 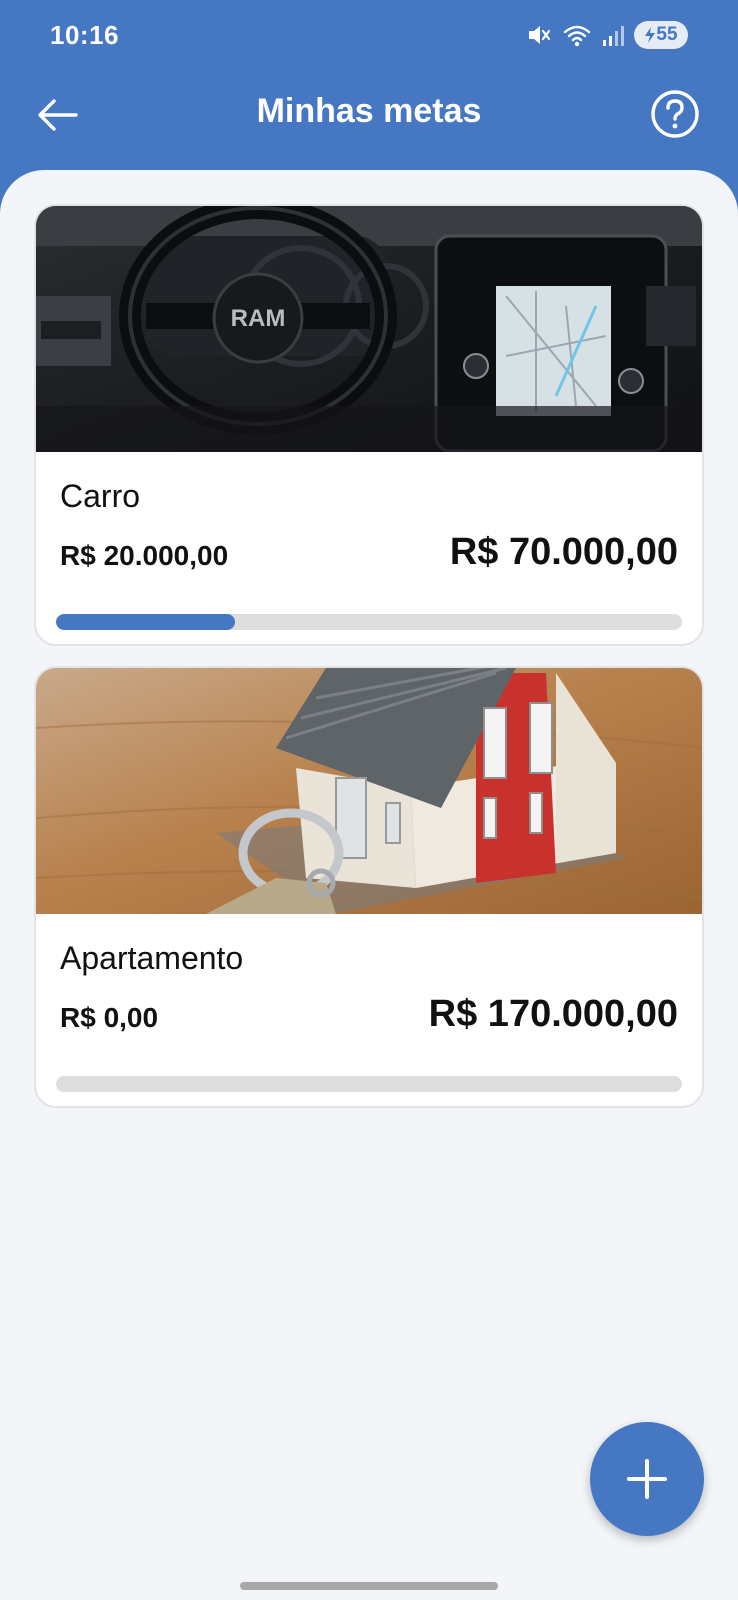 I want to click on svg-text: RAM, so click(x=258, y=318).